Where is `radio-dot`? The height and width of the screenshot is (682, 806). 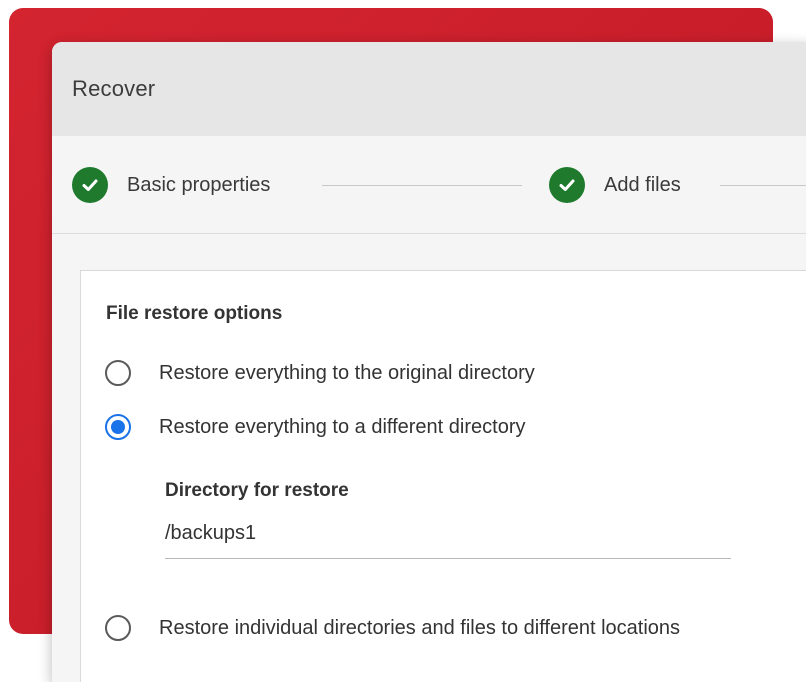 radio-dot is located at coordinates (118, 427).